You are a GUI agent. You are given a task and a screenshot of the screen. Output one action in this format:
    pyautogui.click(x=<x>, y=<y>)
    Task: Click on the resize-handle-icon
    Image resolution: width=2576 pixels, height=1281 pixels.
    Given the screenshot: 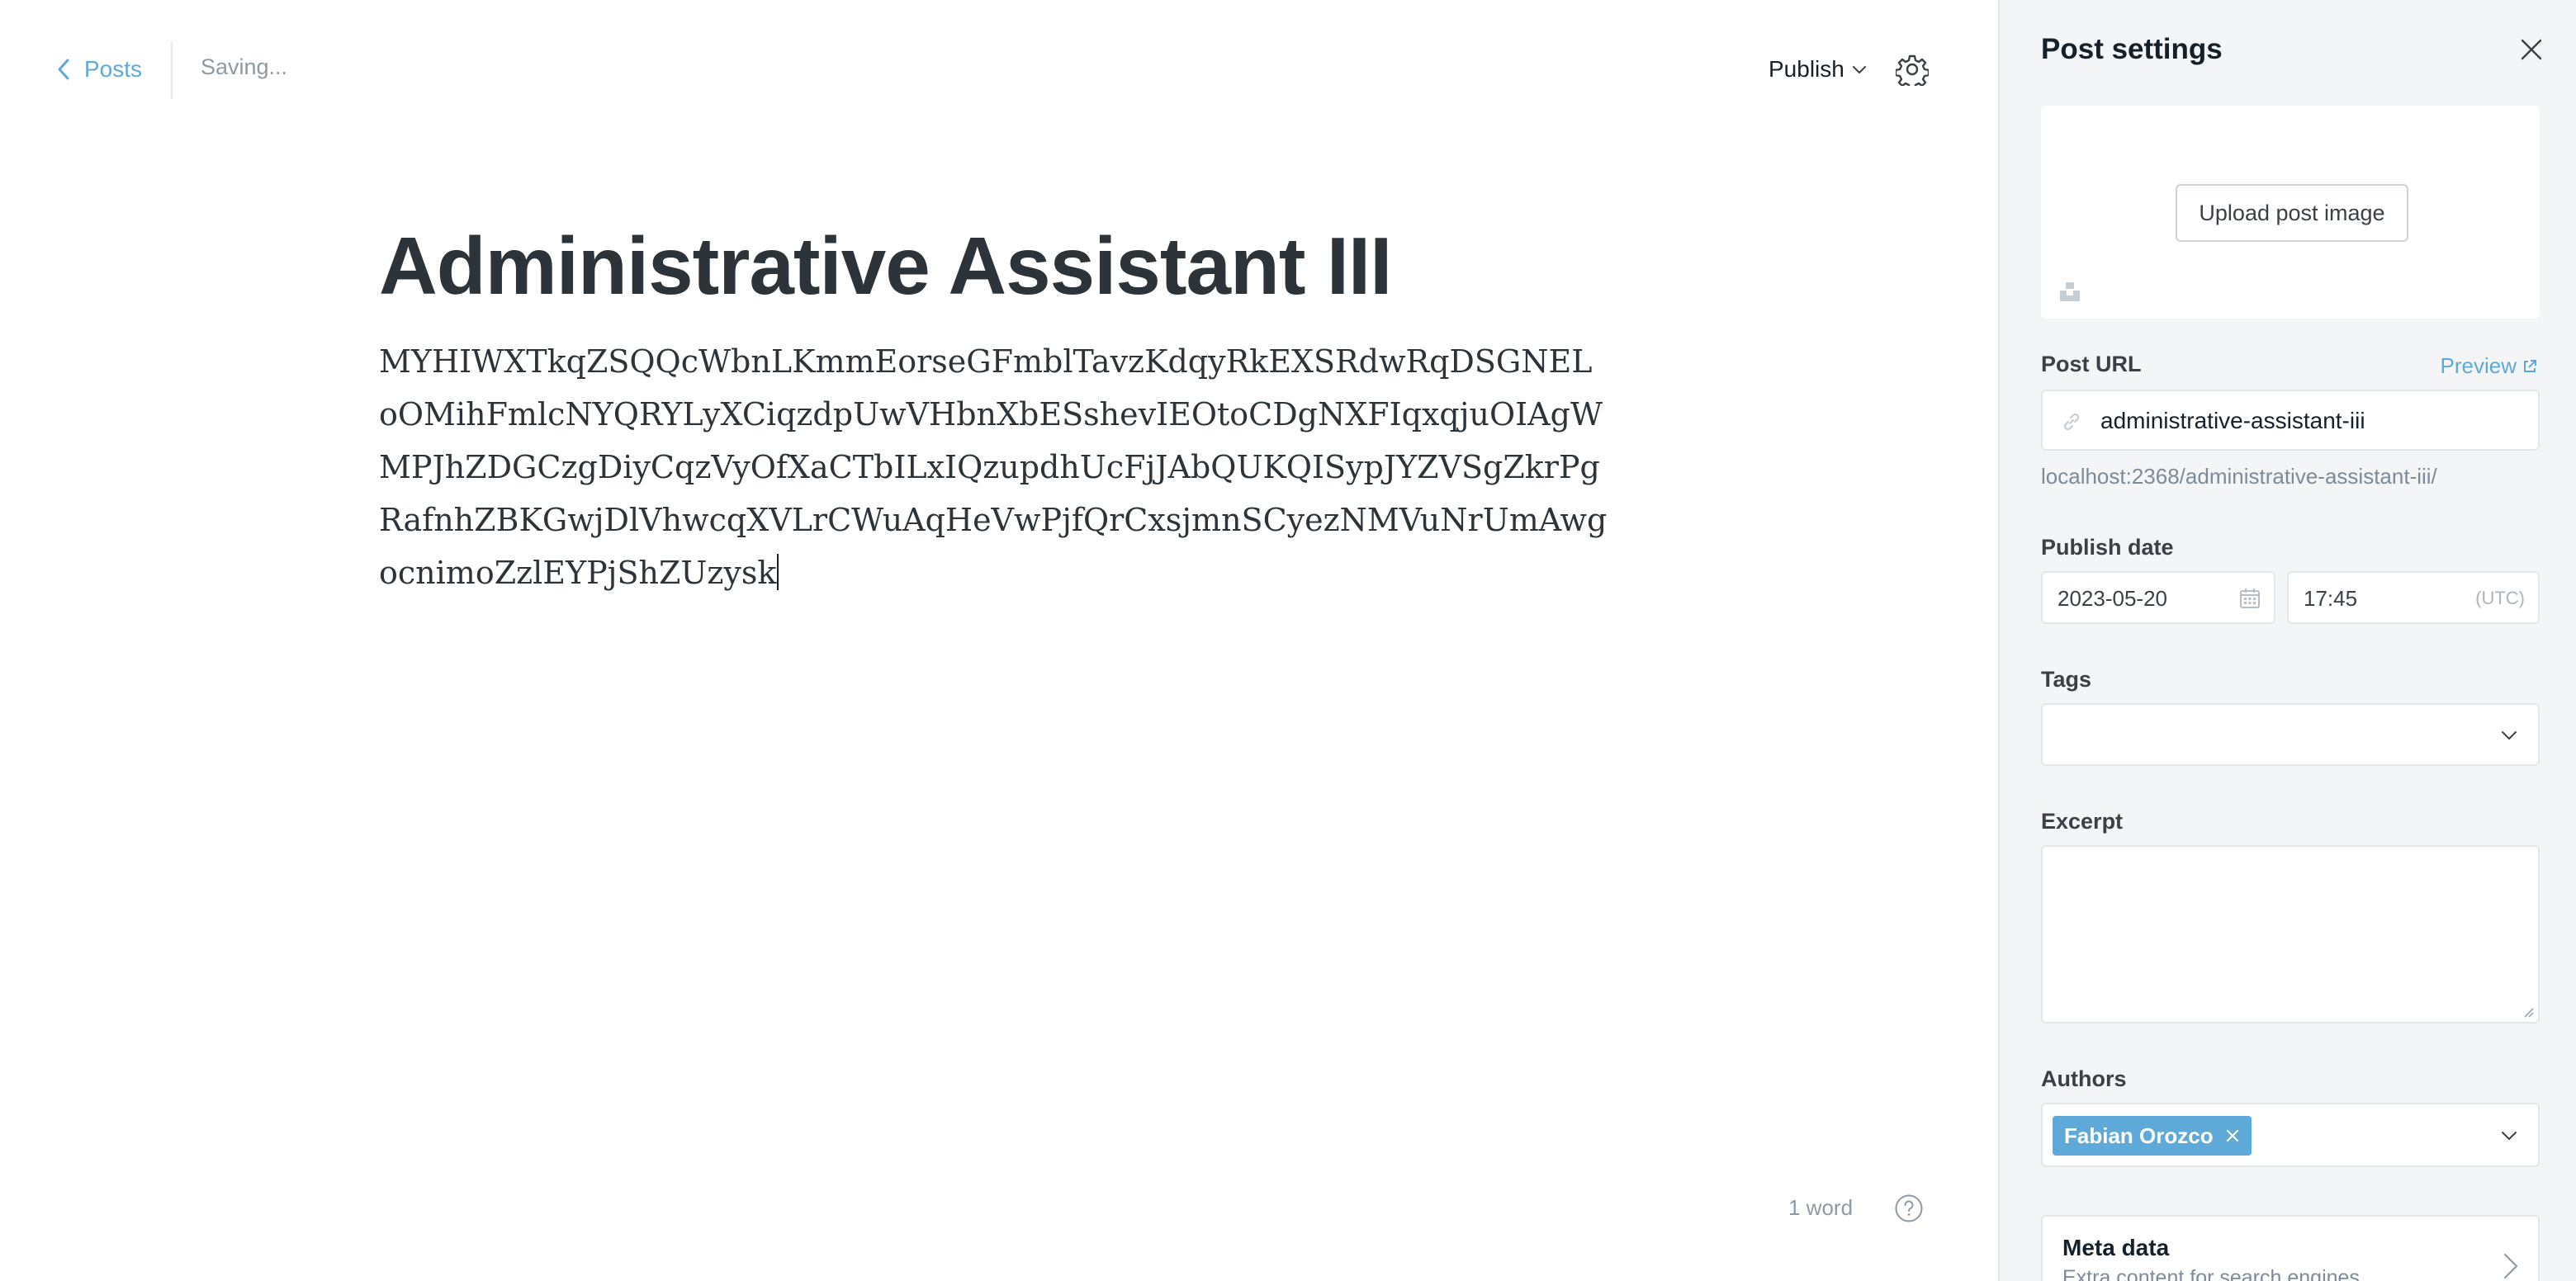 What is the action you would take?
    pyautogui.click(x=2528, y=1012)
    